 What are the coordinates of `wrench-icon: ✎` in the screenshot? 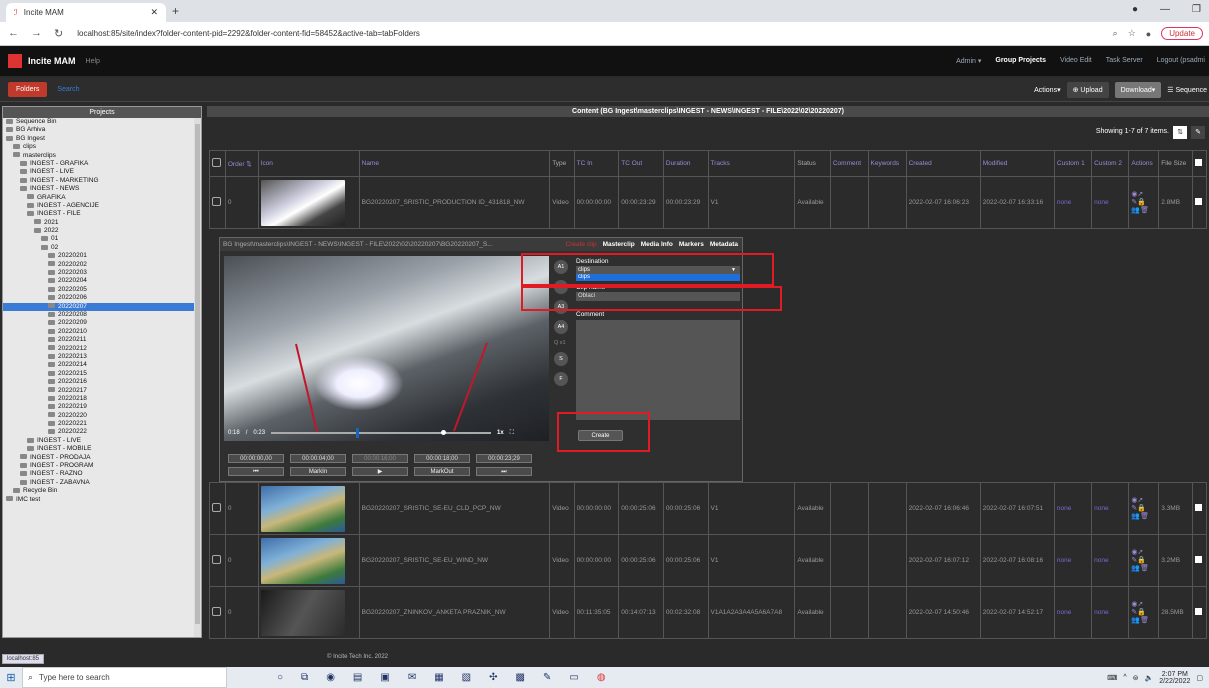 It's located at (1198, 132).